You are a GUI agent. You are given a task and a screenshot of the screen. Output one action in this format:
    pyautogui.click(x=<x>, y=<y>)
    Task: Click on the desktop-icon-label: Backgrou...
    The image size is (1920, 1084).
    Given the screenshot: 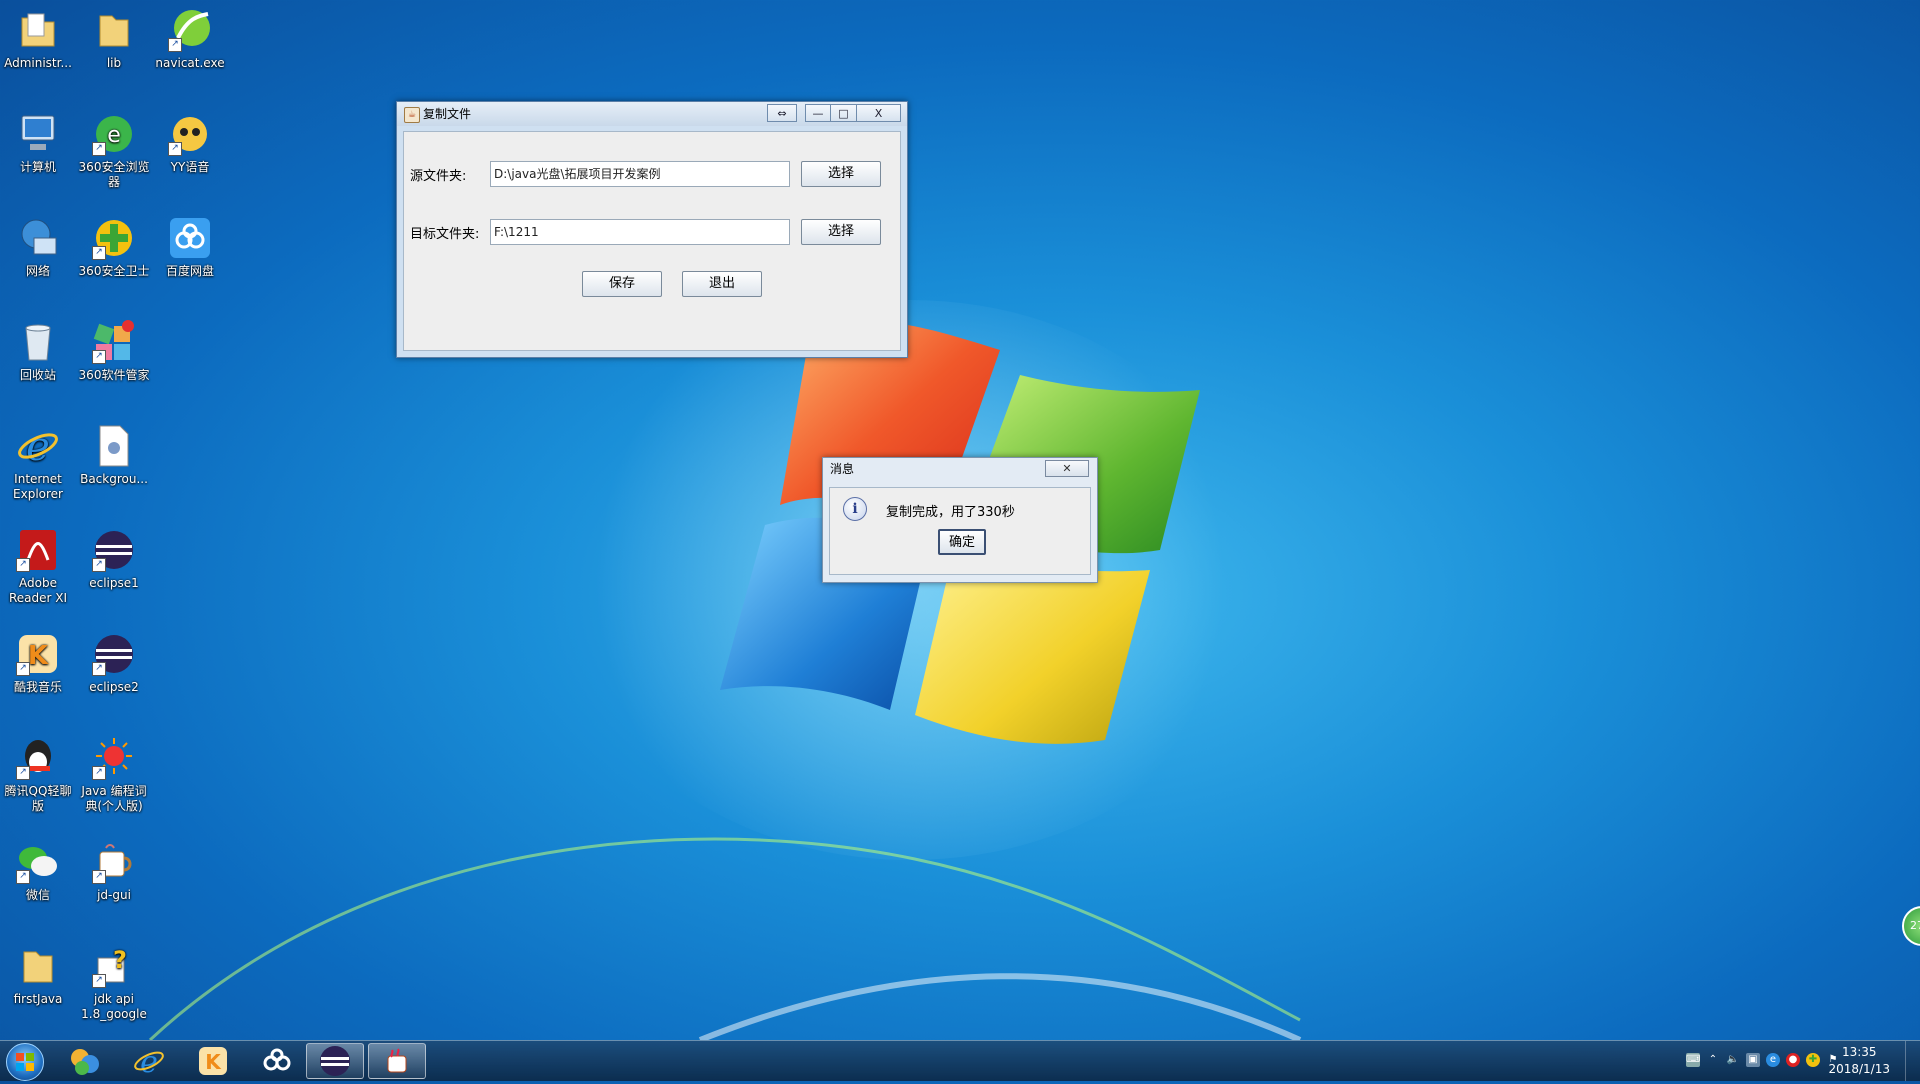 What is the action you would take?
    pyautogui.click(x=114, y=479)
    